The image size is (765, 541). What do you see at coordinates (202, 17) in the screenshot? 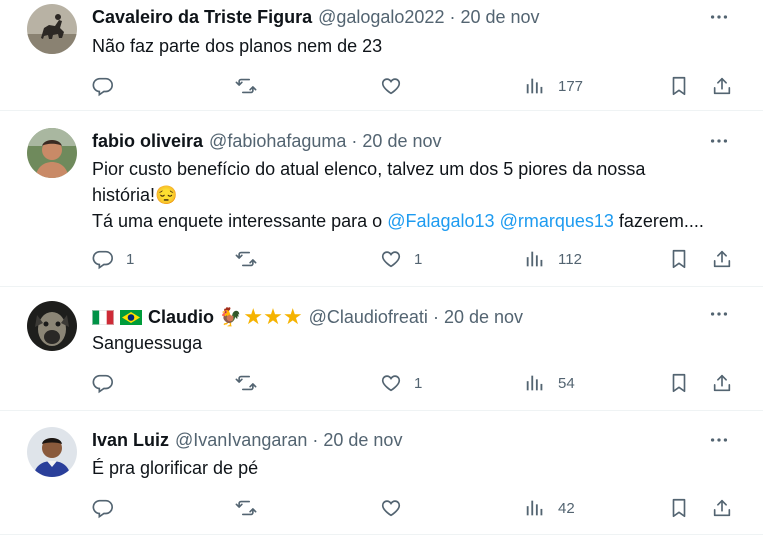
I see `display-name: Cavaleiro da Triste Figura` at bounding box center [202, 17].